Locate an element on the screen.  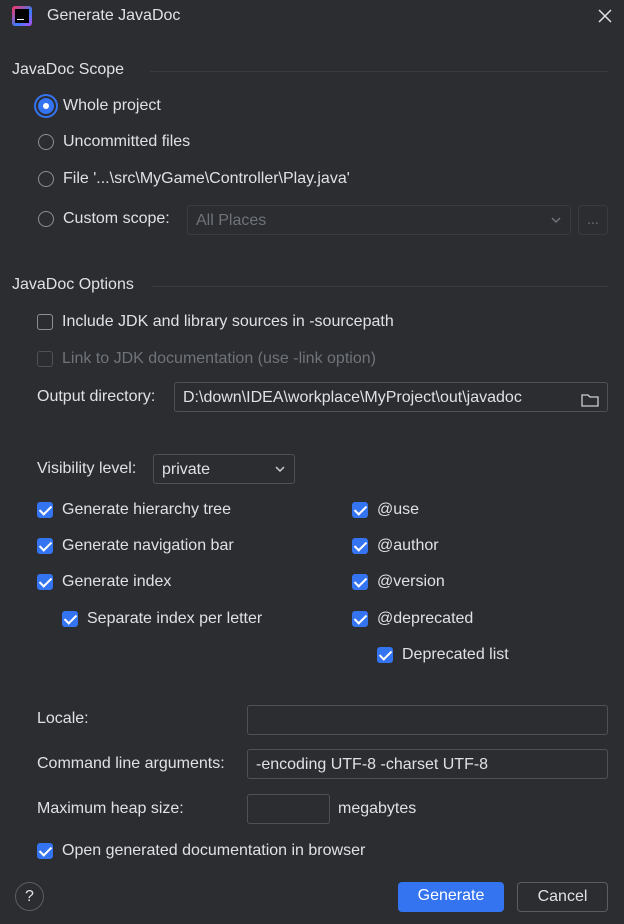
file-radio is located at coordinates (46, 179).